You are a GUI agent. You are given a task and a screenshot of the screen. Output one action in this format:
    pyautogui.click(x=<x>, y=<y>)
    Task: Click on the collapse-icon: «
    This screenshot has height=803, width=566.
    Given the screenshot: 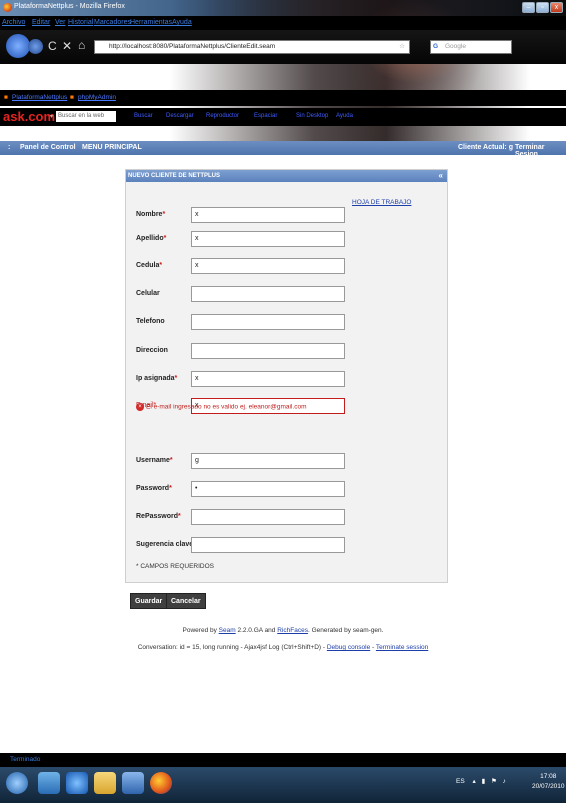 What is the action you would take?
    pyautogui.click(x=441, y=176)
    